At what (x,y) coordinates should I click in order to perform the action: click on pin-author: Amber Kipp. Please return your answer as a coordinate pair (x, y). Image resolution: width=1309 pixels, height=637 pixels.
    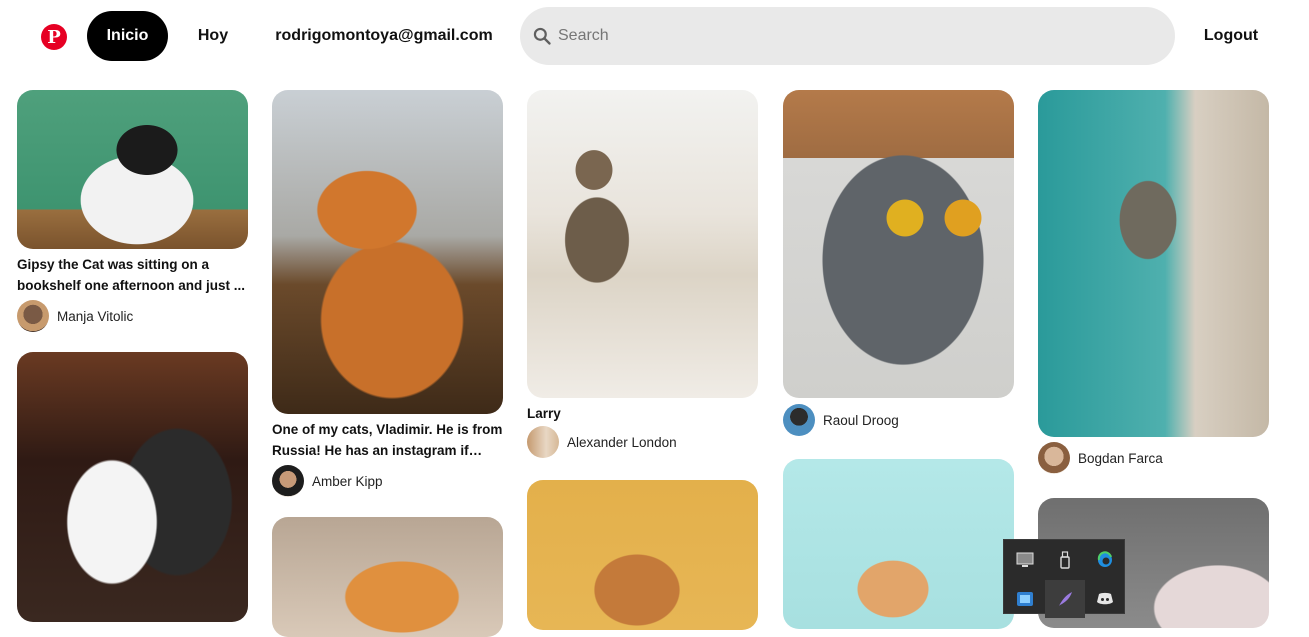
    Looking at the image, I should click on (387, 481).